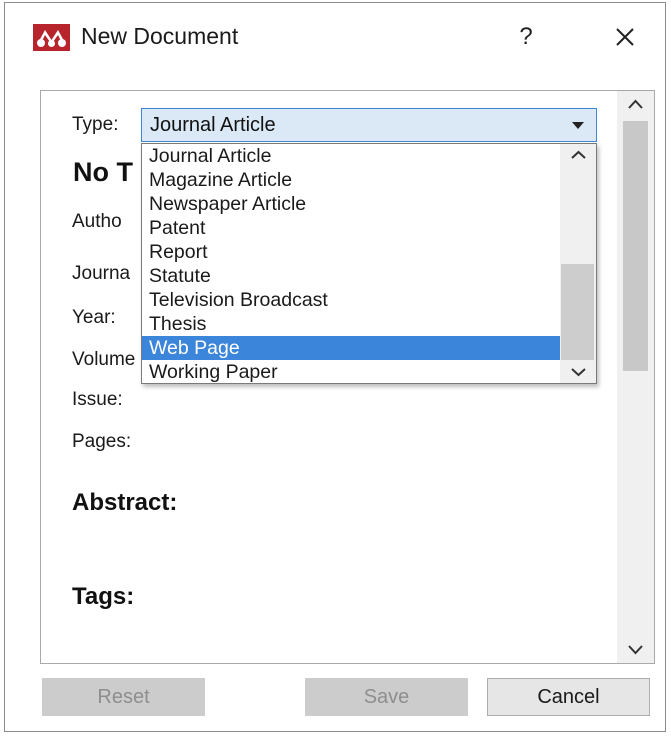 Image resolution: width=671 pixels, height=737 pixels. I want to click on close-button, so click(625, 37).